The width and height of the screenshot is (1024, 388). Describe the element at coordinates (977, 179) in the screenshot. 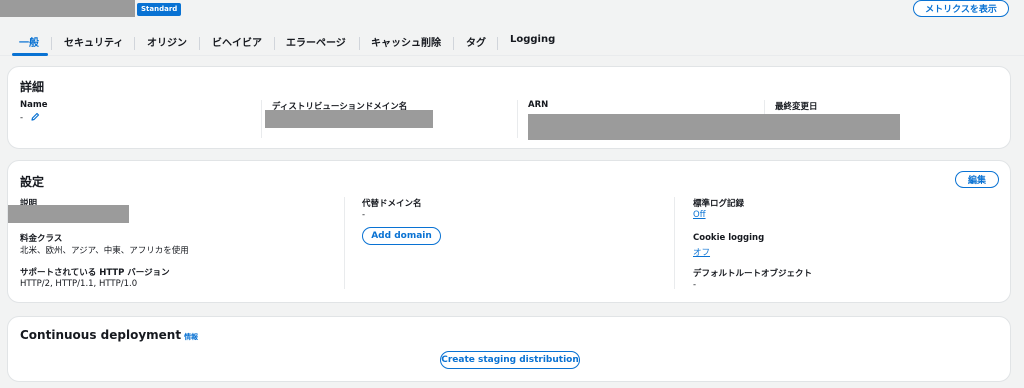

I see `edit-settings-button: 編集` at that location.